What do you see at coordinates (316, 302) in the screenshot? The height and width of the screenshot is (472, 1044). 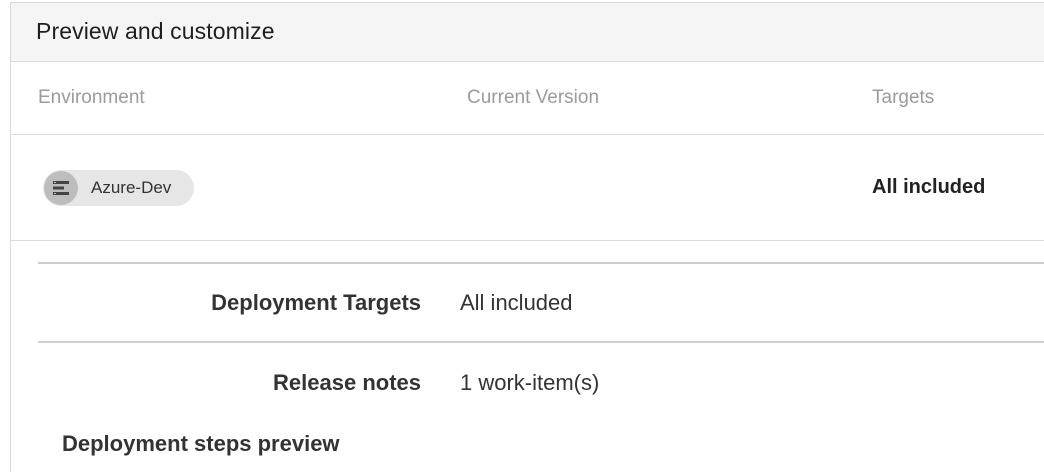 I see `deployment-targets-label: Deployment Targets` at bounding box center [316, 302].